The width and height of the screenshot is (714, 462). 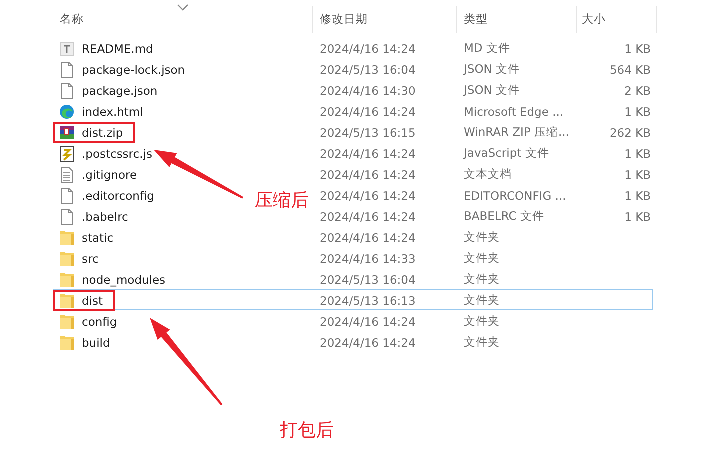 I want to click on file-size: 262 KB, so click(x=630, y=133).